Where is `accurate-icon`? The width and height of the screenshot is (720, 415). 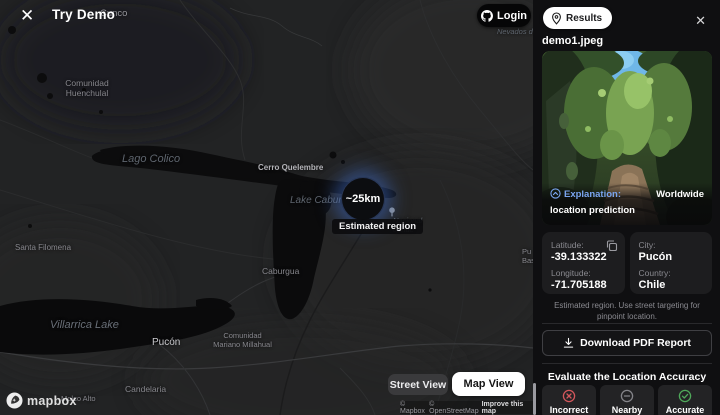
accurate-icon is located at coordinates (685, 396).